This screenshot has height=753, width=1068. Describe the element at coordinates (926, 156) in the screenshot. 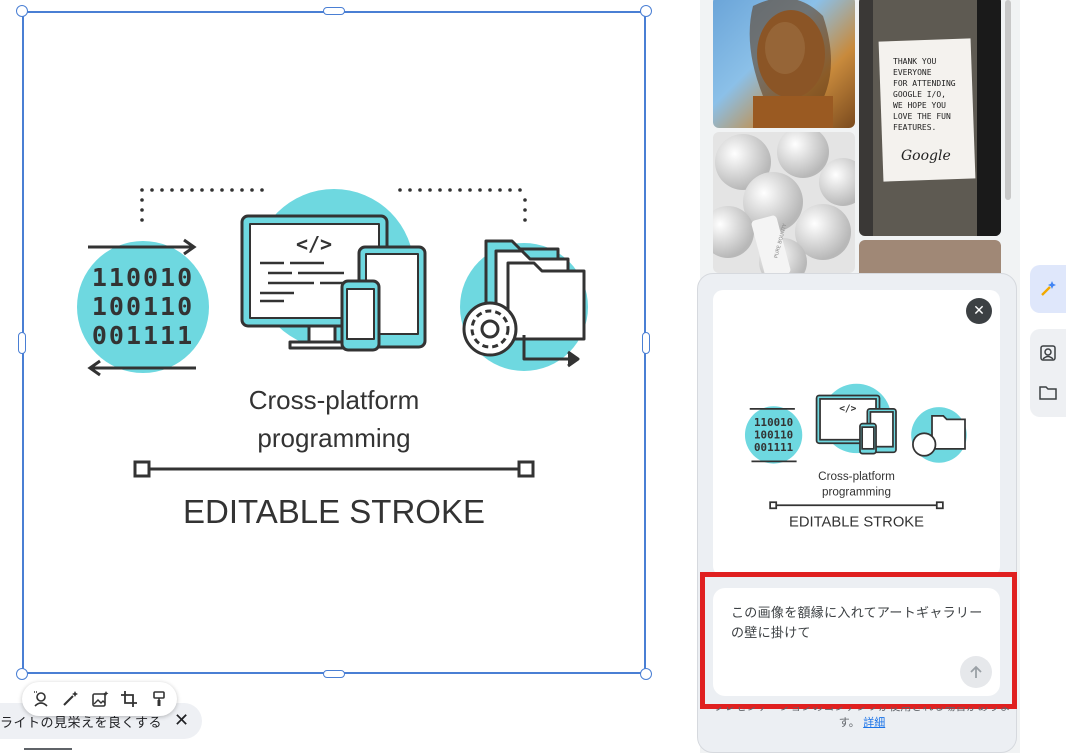

I see `note-signature: Google` at that location.